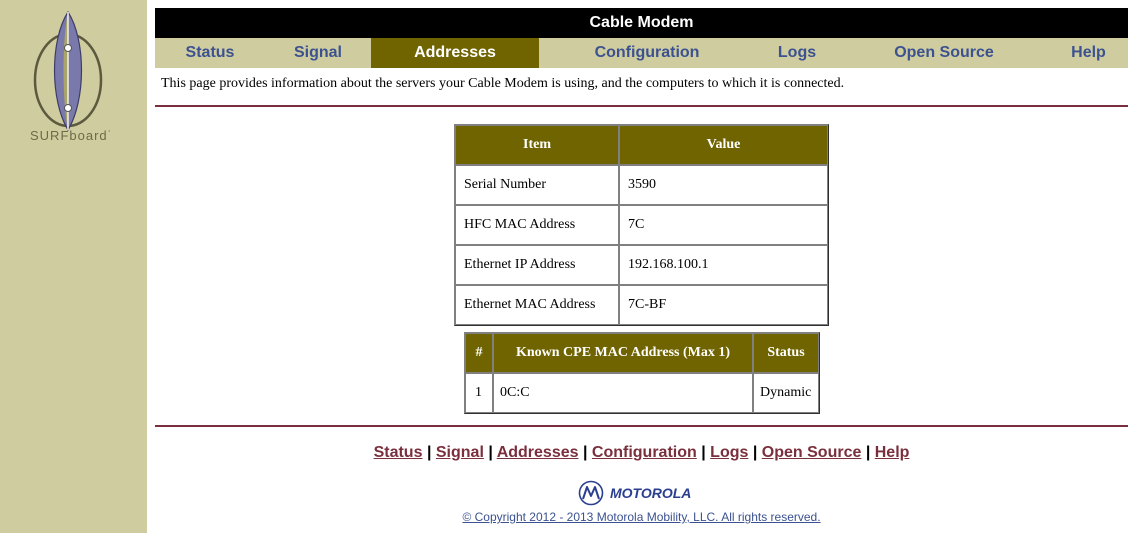 The width and height of the screenshot is (1139, 533). I want to click on item-cell: Ethernet IP Address, so click(537, 265).